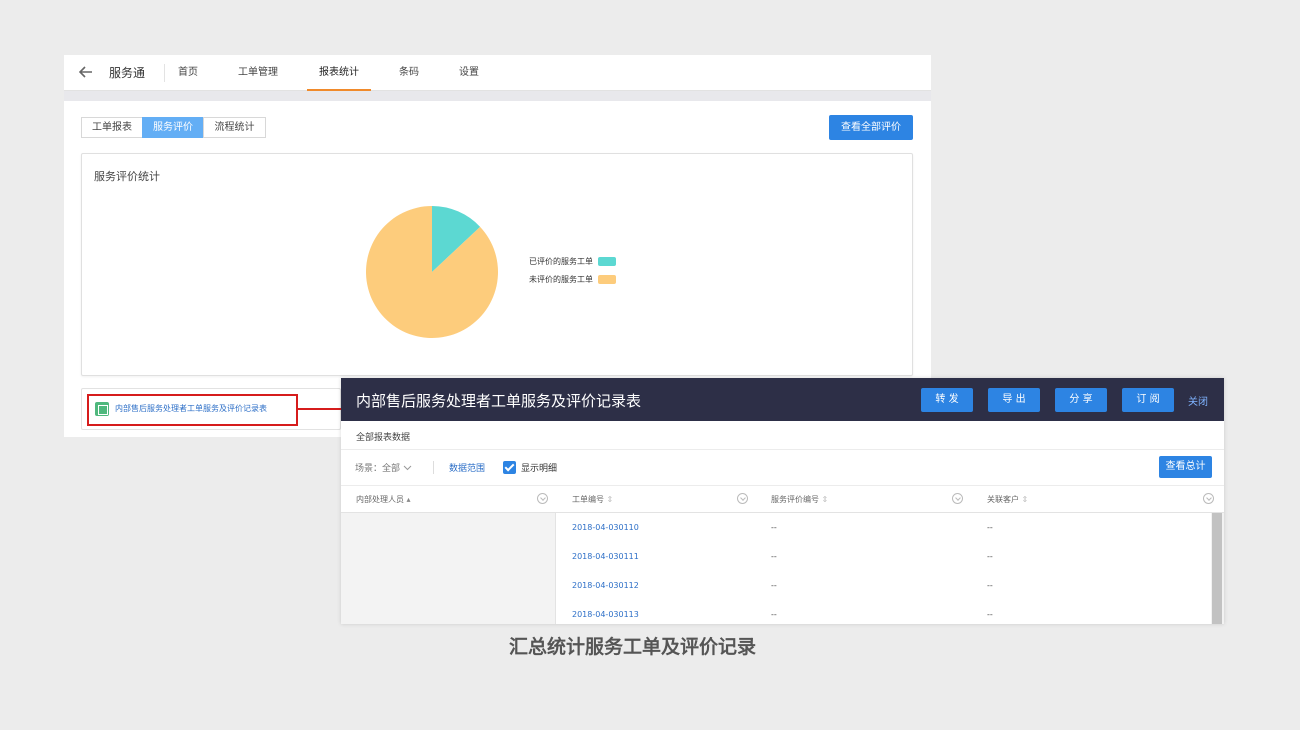 Image resolution: width=1300 pixels, height=730 pixels. What do you see at coordinates (448, 568) in the screenshot?
I see `handler-column` at bounding box center [448, 568].